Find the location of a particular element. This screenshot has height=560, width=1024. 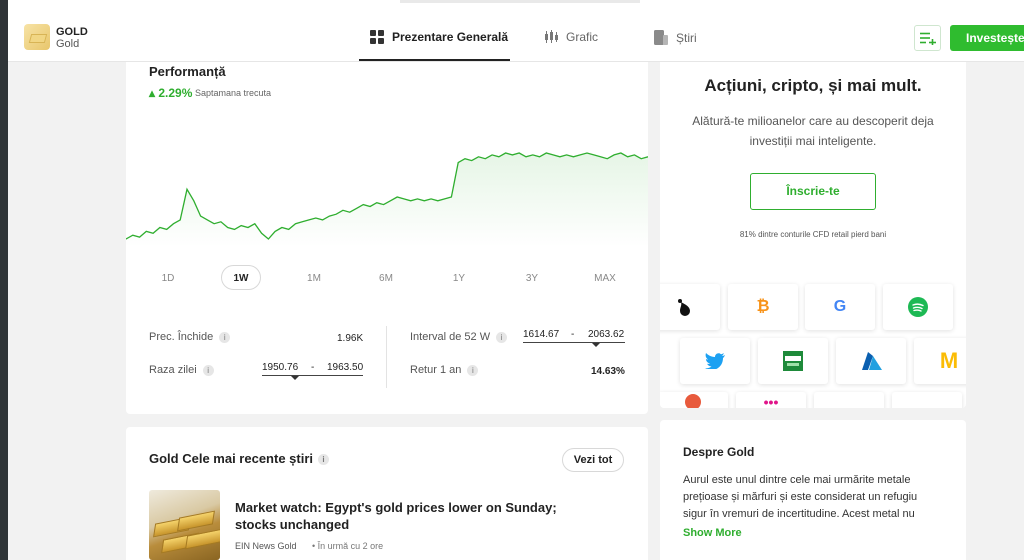

spotify-icon is located at coordinates (918, 307).